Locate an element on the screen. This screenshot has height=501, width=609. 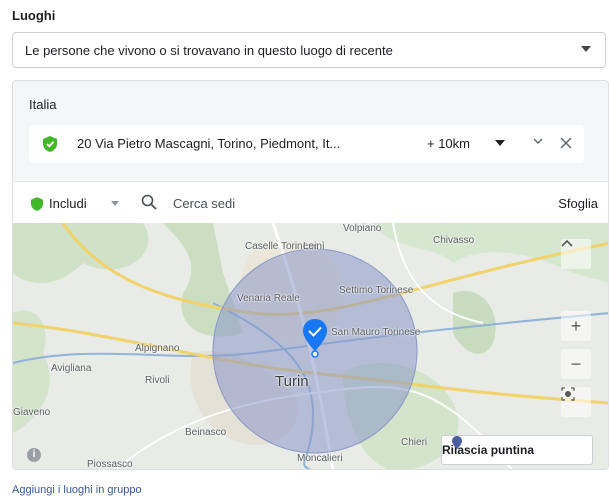
search-icon is located at coordinates (149, 202).